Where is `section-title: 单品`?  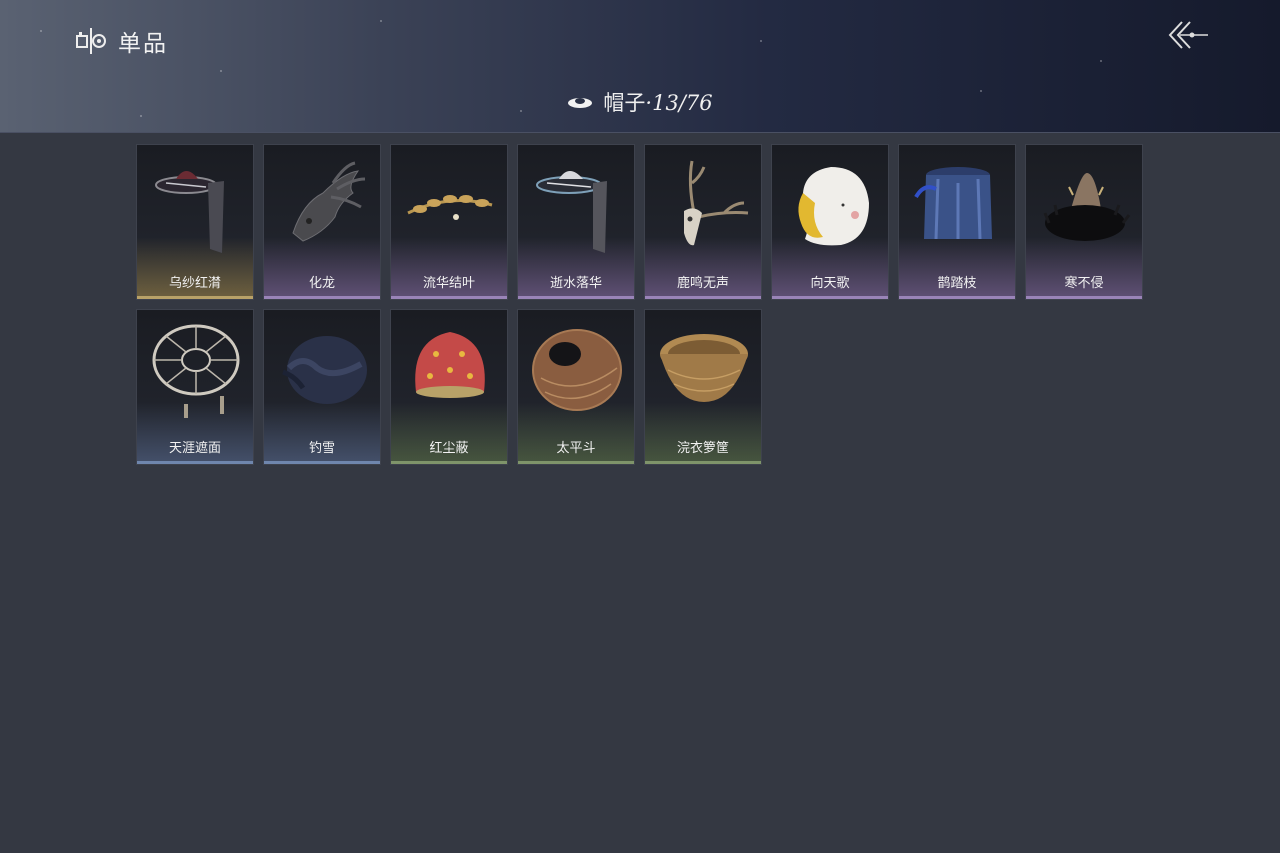 section-title: 单品 is located at coordinates (121, 41).